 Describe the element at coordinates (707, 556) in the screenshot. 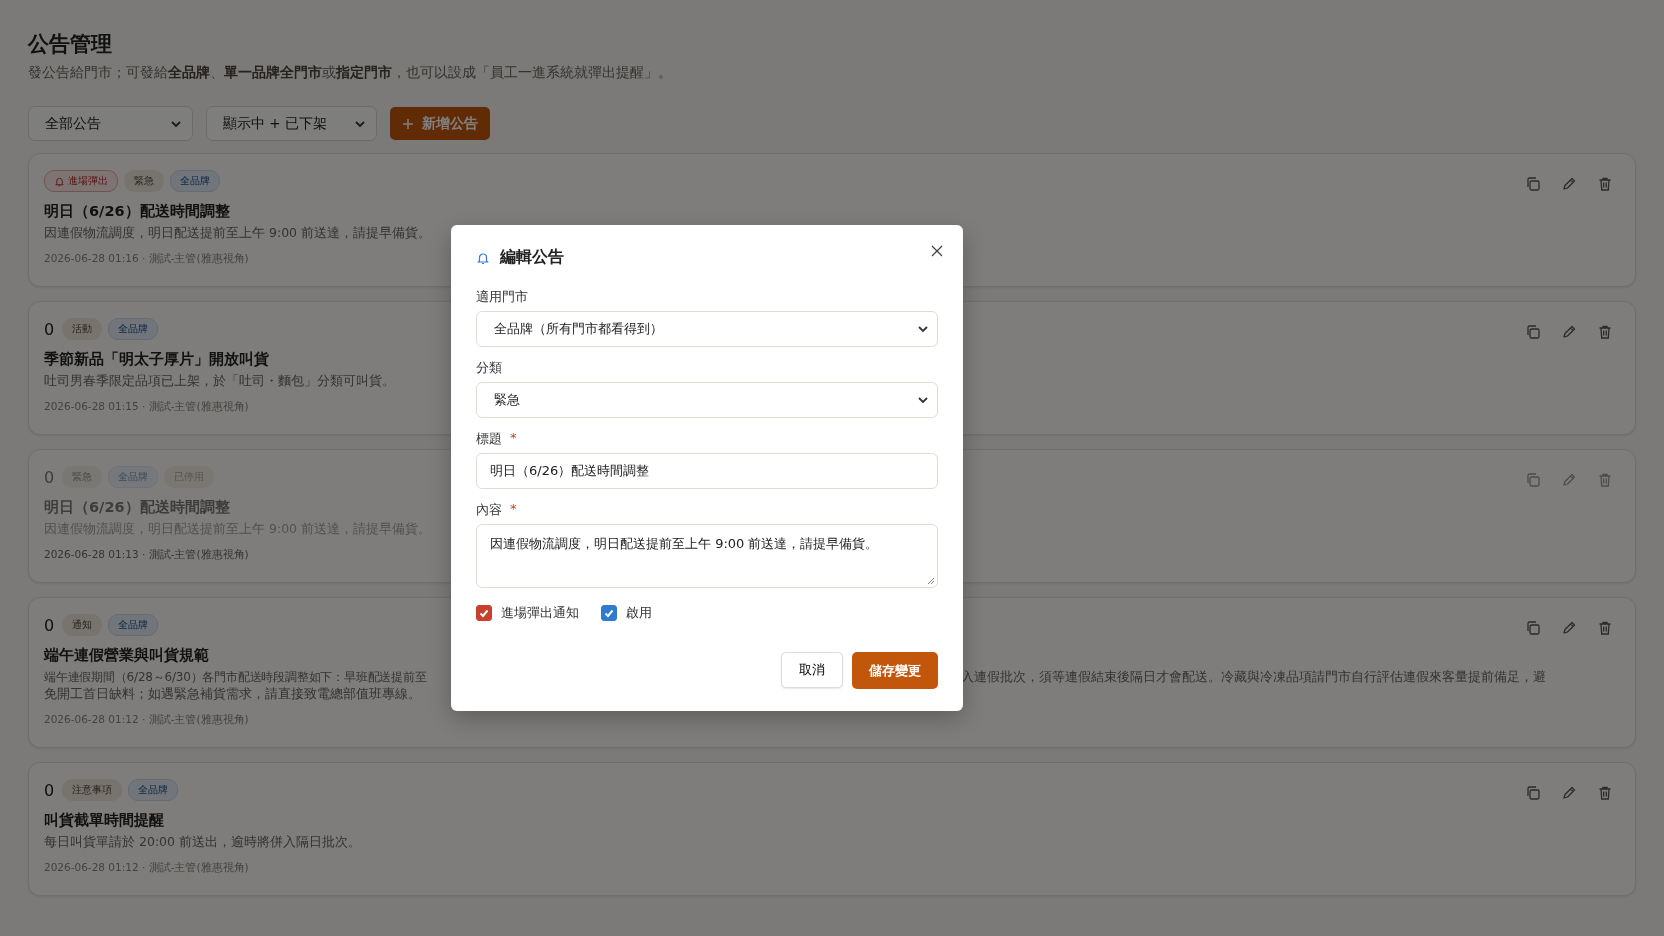

I see `textarea-field: 因連假物流調度，明日配送提前至上午 9:00 前送達，請提早備貨。` at that location.